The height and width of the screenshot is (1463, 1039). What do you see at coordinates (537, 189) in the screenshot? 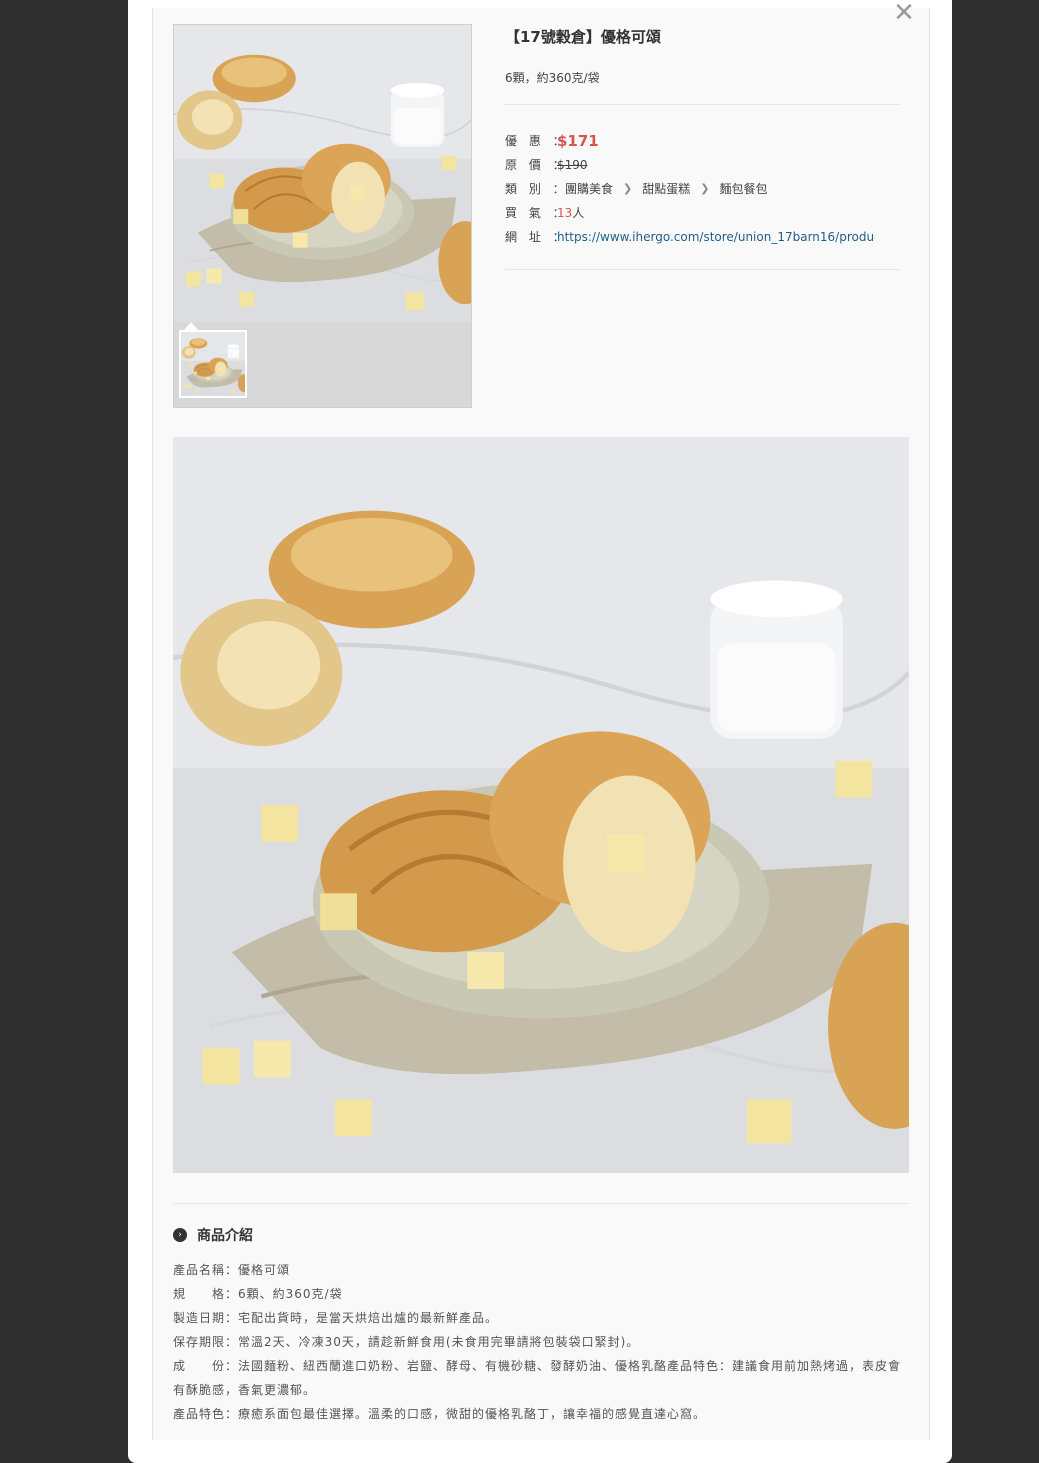
I see `category-label: 類 別 ：` at bounding box center [537, 189].